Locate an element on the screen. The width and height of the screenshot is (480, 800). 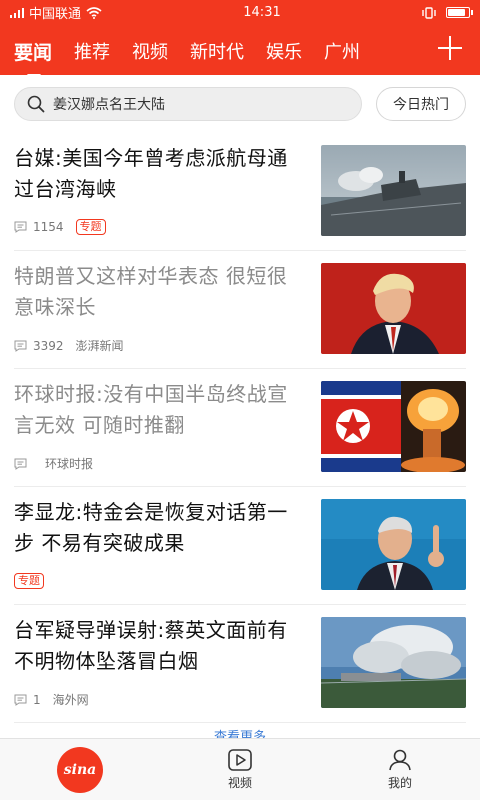
news-meta: 专题 is located at coordinates (29, 581).